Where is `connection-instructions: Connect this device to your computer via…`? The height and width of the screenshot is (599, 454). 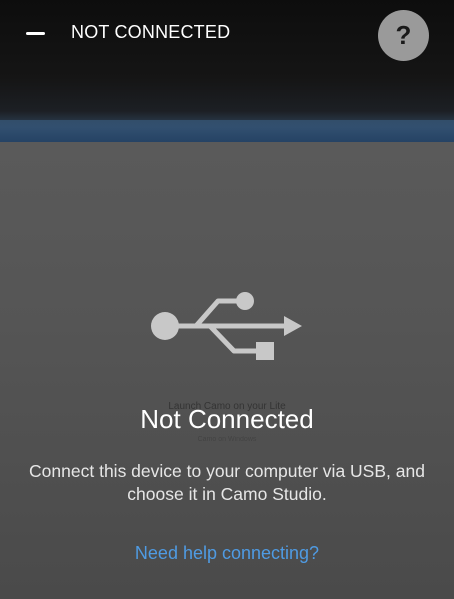 connection-instructions: Connect this device to your computer via… is located at coordinates (227, 482).